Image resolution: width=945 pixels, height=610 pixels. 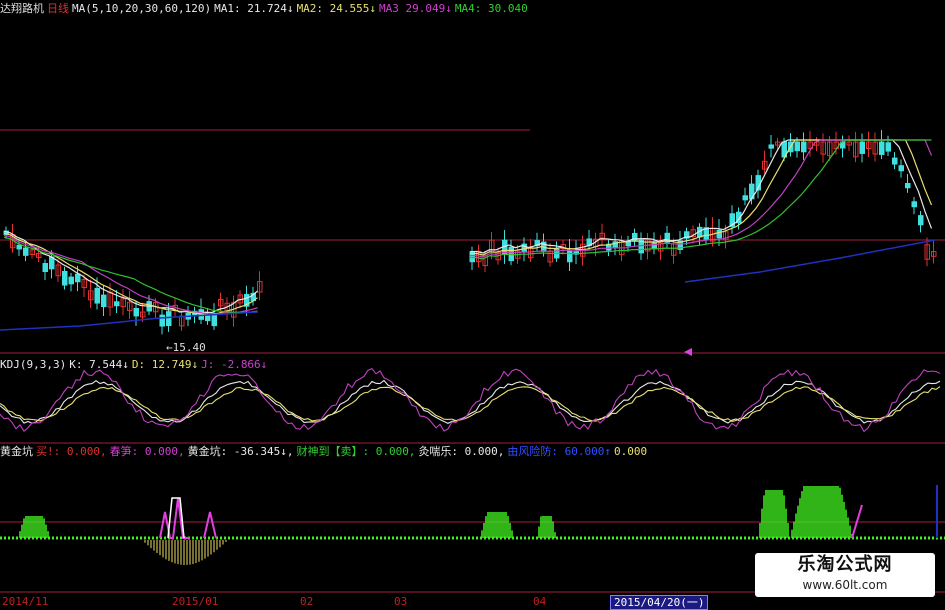 What do you see at coordinates (491, 8) in the screenshot?
I see `ma4-value: MA4: 30.040` at bounding box center [491, 8].